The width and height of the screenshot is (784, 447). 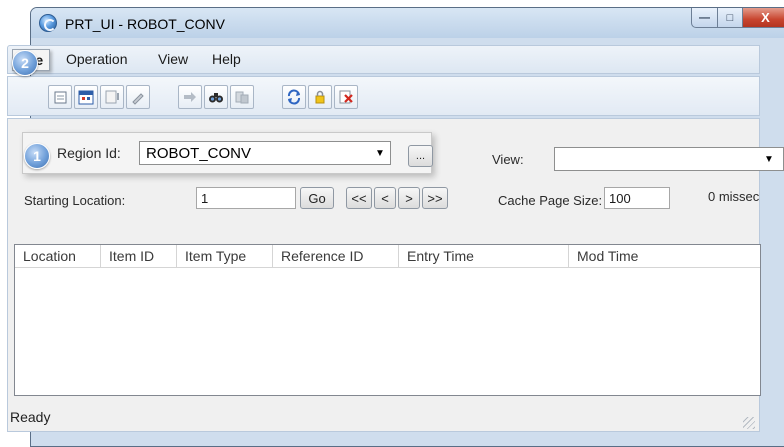 I want to click on refresh-icon, so click(x=294, y=97).